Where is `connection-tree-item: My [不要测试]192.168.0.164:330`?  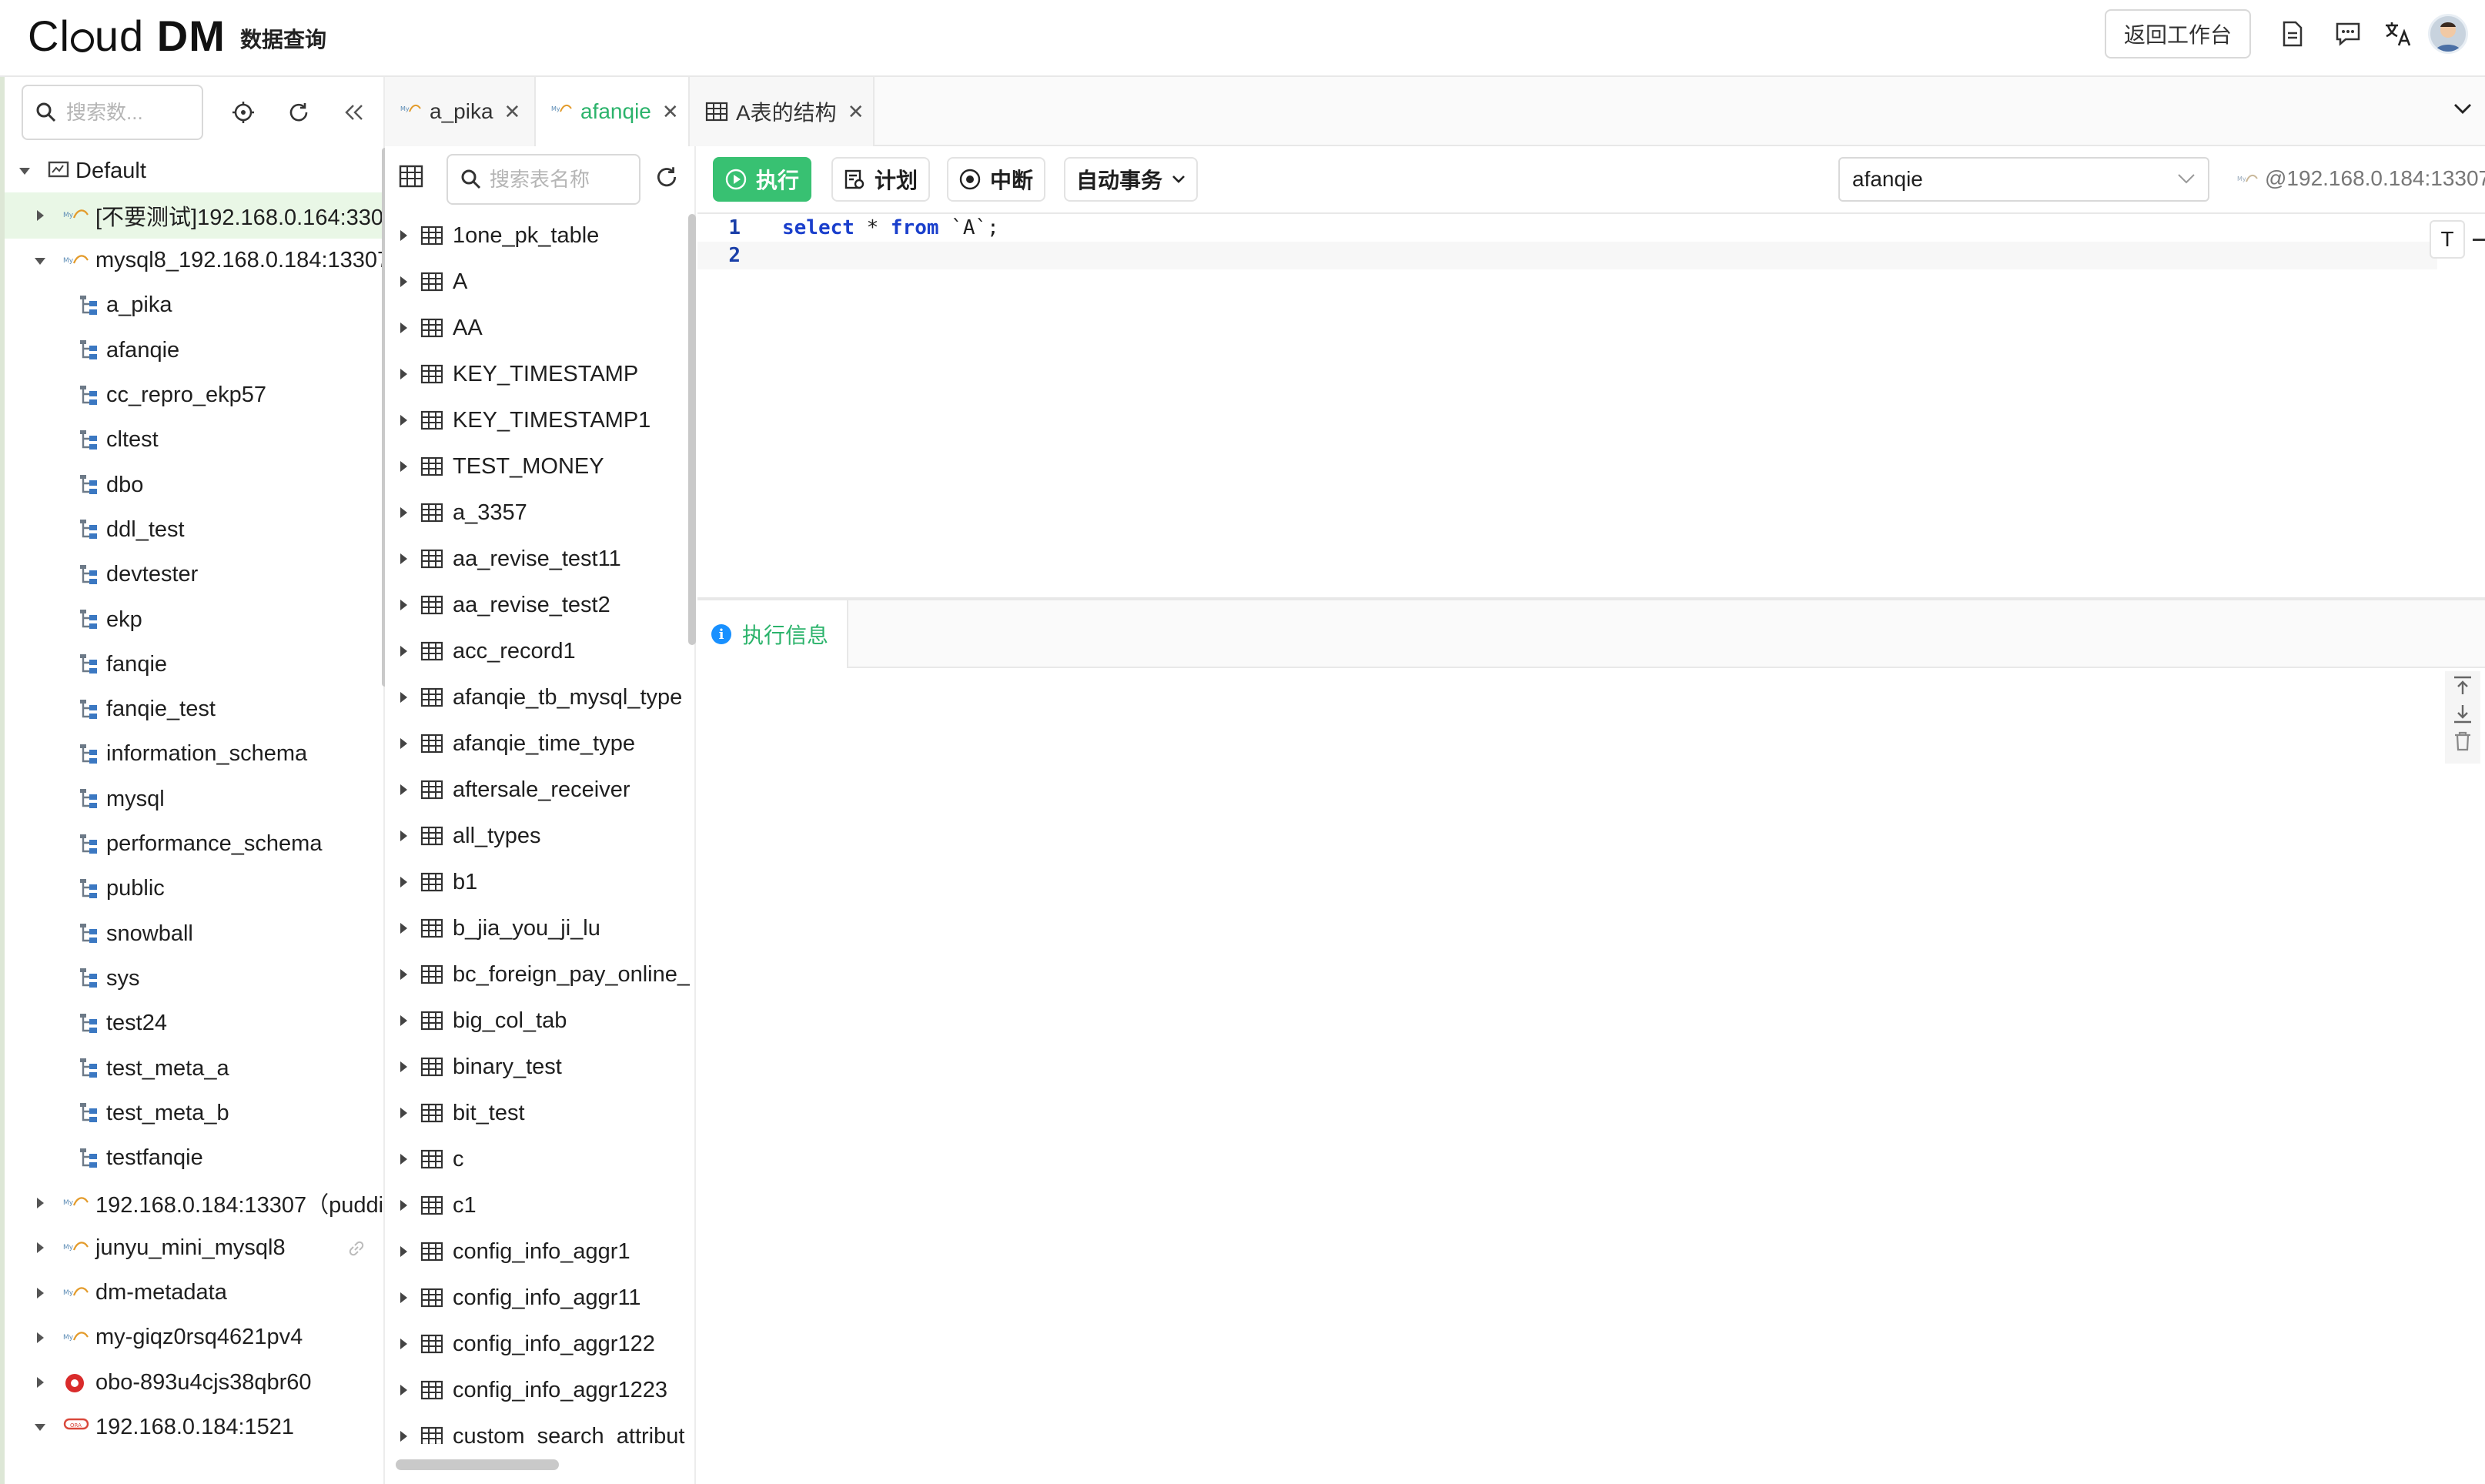 connection-tree-item: My [不要测试]192.168.0.164:330 is located at coordinates (194, 215).